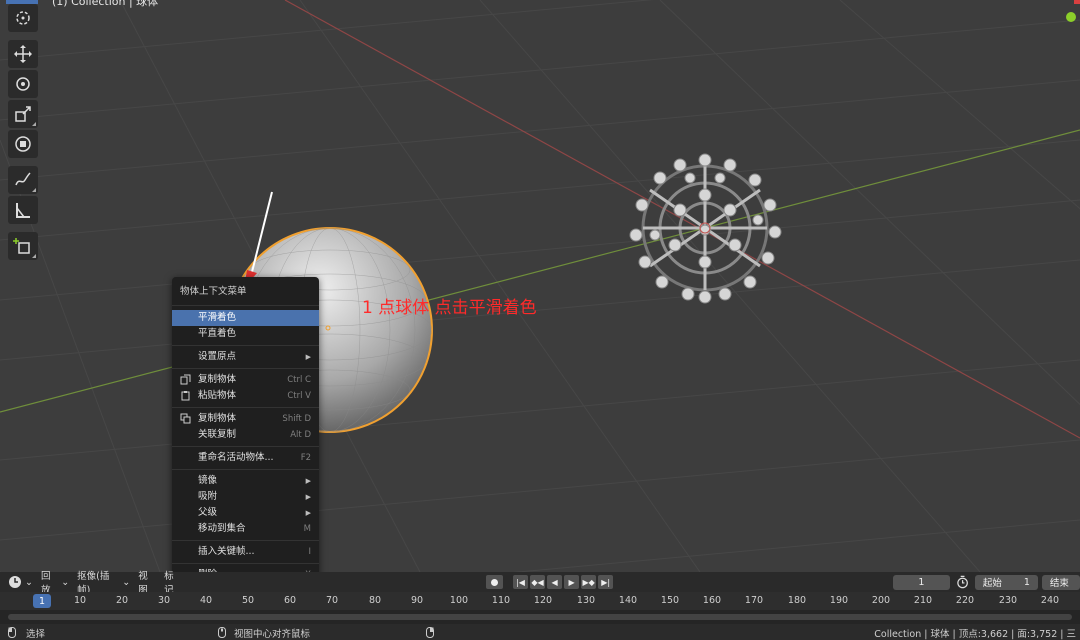  I want to click on clock-icon, so click(15, 582).